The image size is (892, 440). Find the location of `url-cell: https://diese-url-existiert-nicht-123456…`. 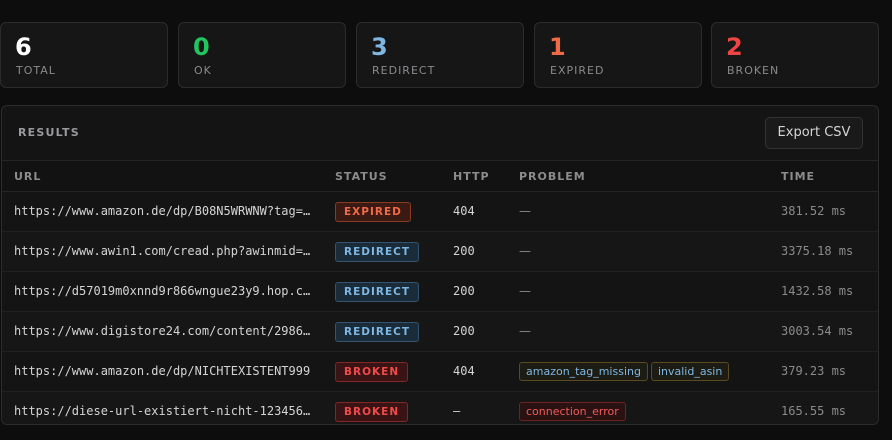

url-cell: https://diese-url-existiert-nicht-123456… is located at coordinates (163, 408).